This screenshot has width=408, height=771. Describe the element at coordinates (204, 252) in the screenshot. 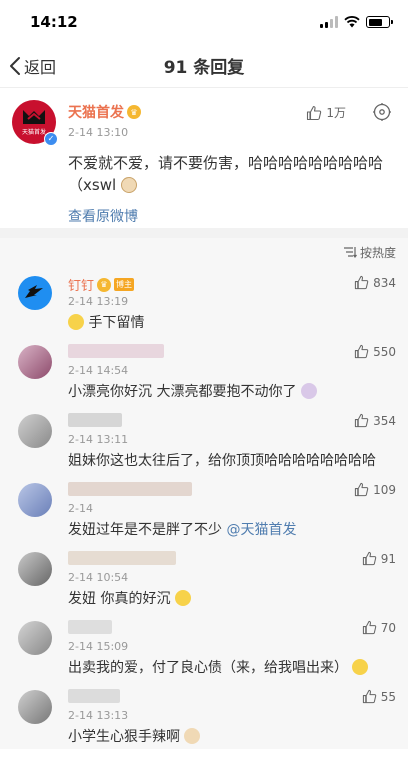

I see `sort-toggle: 按热度` at that location.